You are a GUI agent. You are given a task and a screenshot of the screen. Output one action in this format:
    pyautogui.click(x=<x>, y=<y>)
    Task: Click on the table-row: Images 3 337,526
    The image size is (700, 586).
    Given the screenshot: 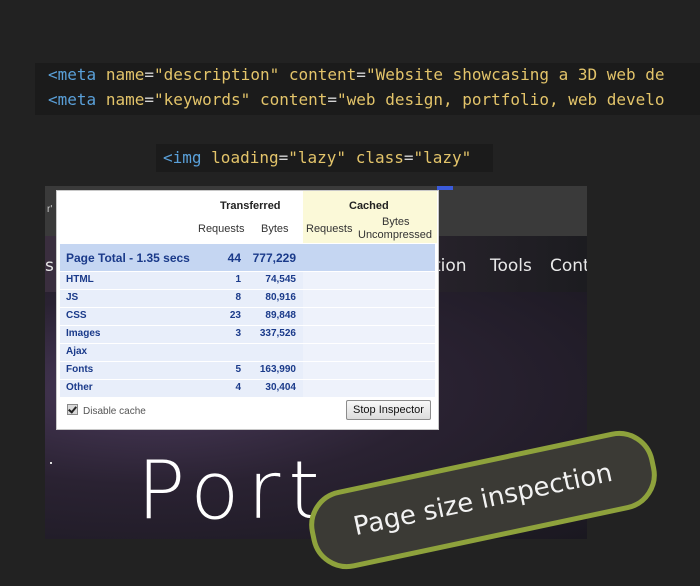 What is the action you would take?
    pyautogui.click(x=247, y=335)
    